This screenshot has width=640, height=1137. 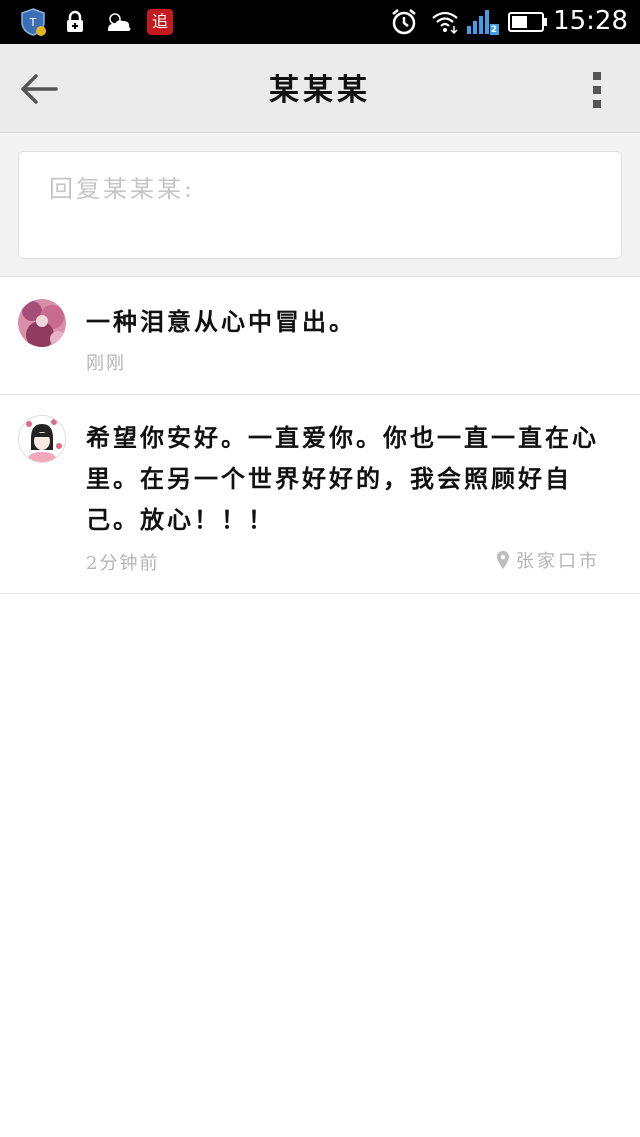 I want to click on comment-item: 一种泪意从心中冒出。 刚刚, so click(x=320, y=336).